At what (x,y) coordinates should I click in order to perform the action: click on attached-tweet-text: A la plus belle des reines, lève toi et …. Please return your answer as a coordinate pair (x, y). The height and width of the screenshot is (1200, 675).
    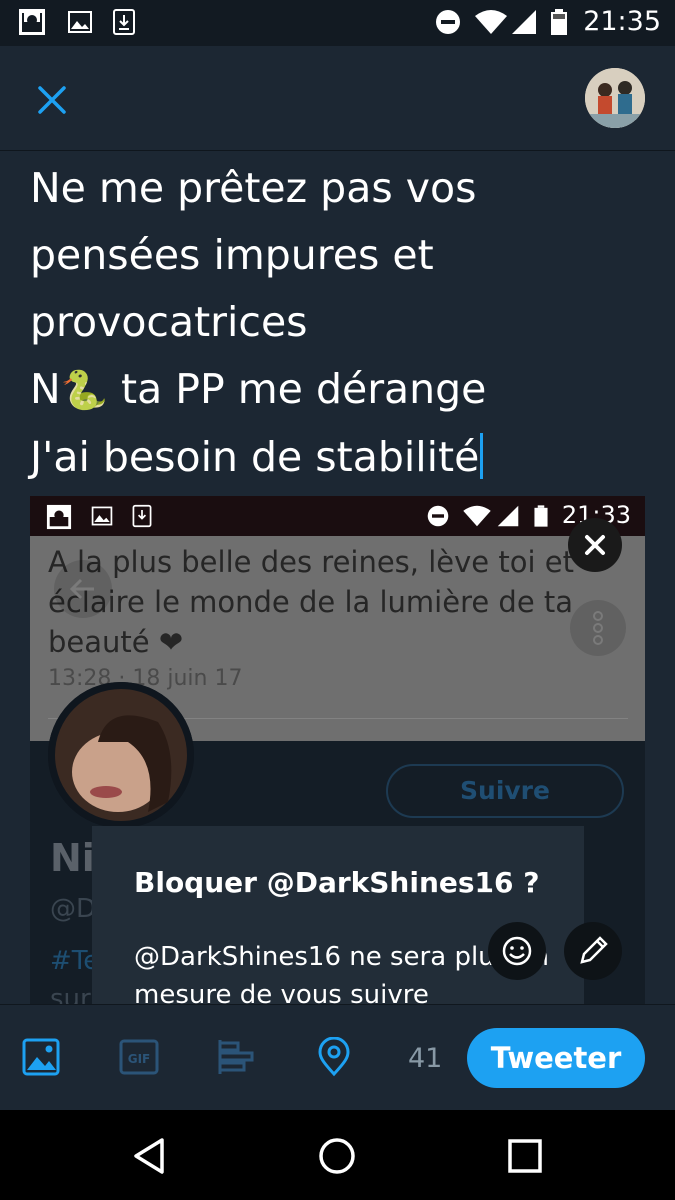
    Looking at the image, I should click on (311, 602).